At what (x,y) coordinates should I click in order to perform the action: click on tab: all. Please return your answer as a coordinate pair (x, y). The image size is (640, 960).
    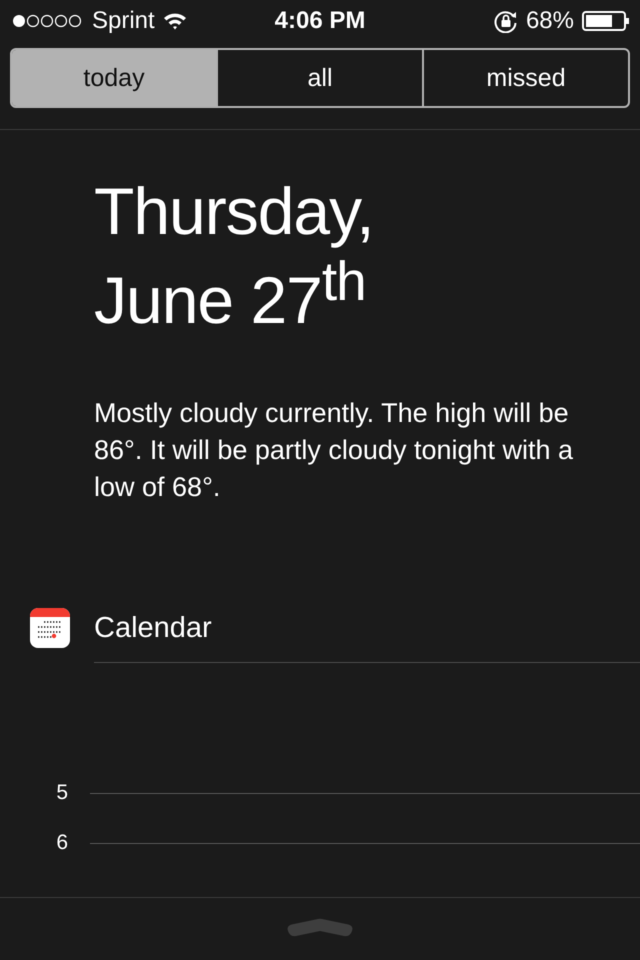
    Looking at the image, I should click on (319, 78).